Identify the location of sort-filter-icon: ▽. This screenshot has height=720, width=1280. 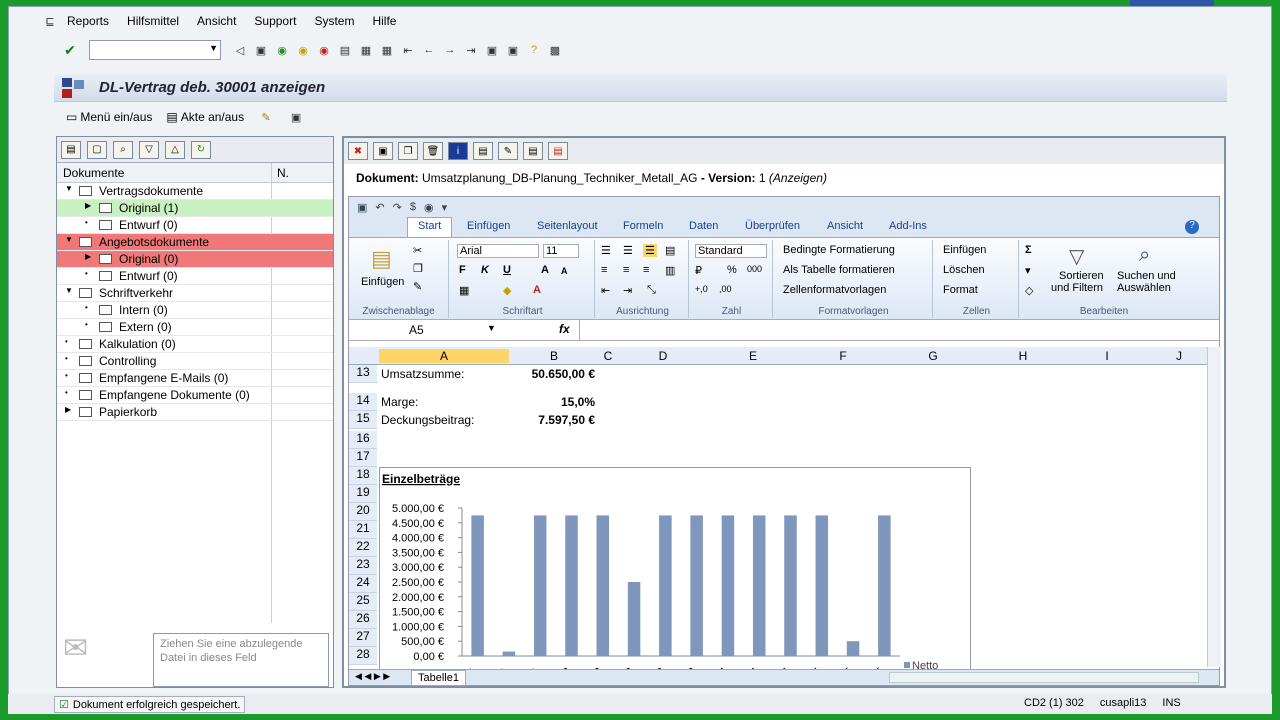
(1076, 256).